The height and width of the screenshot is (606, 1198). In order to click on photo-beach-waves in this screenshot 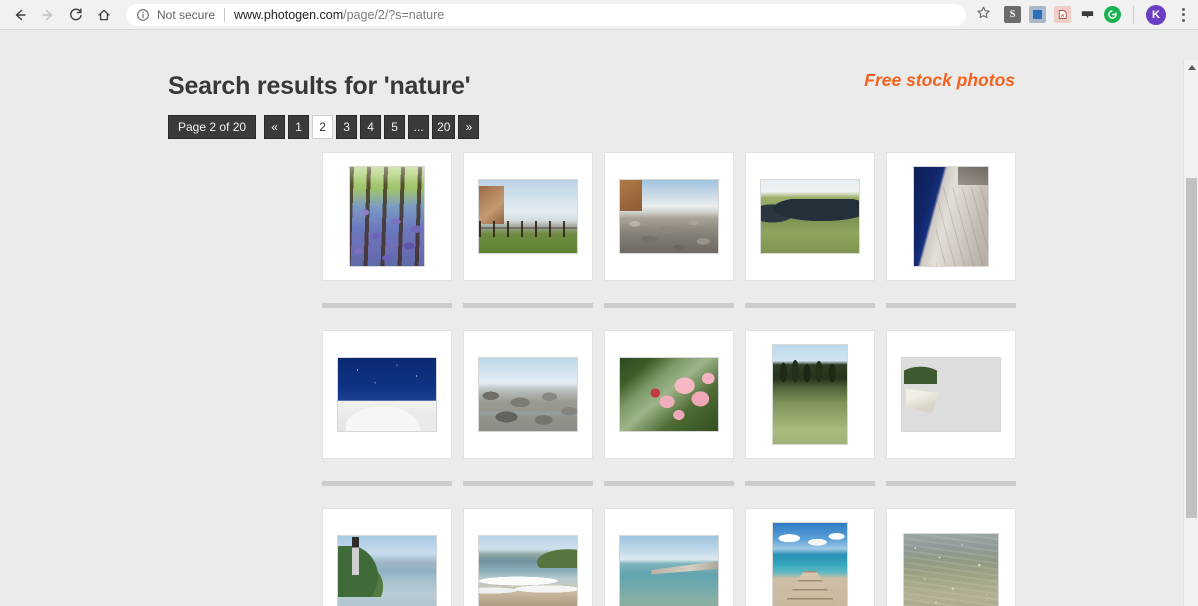, I will do `click(528, 557)`.